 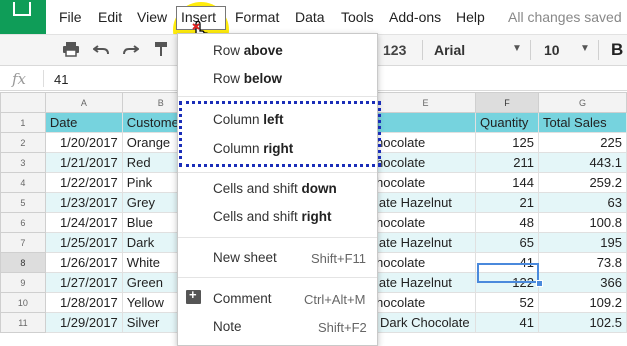 What do you see at coordinates (582, 322) in the screenshot?
I see `table-cell: 102.5` at bounding box center [582, 322].